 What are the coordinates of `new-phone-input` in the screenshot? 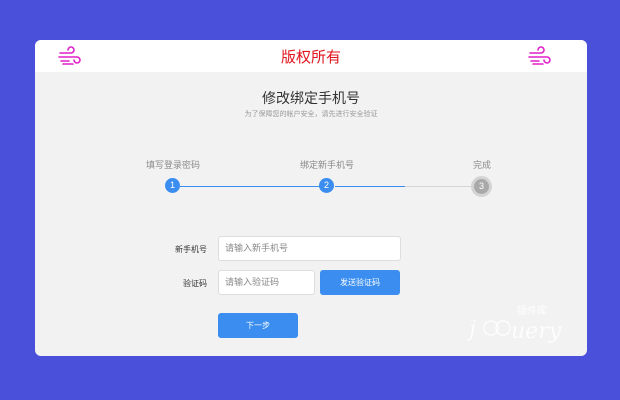 It's located at (309, 248).